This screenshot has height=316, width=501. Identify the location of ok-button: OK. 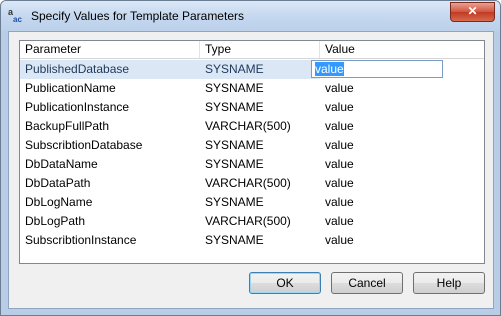
(285, 283).